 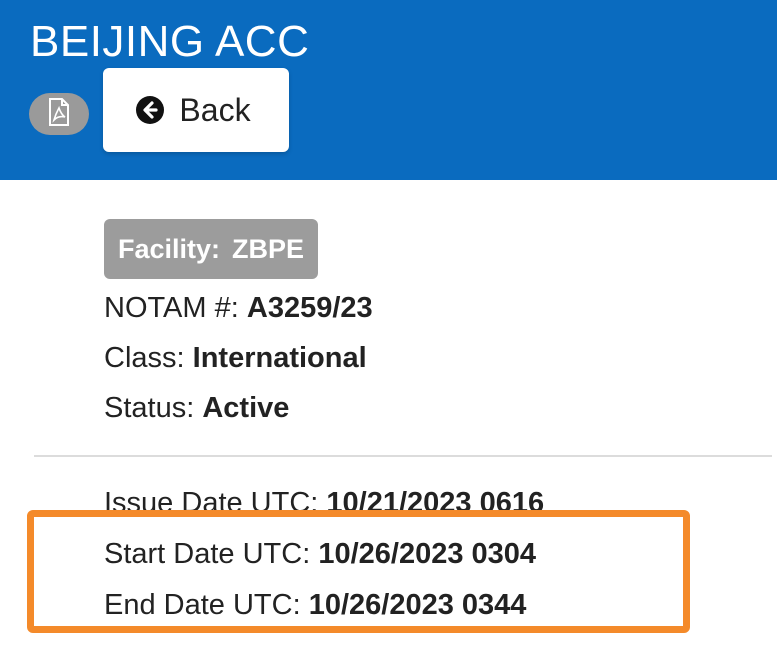 I want to click on start-date-label: Start Date UTC:, so click(x=207, y=554).